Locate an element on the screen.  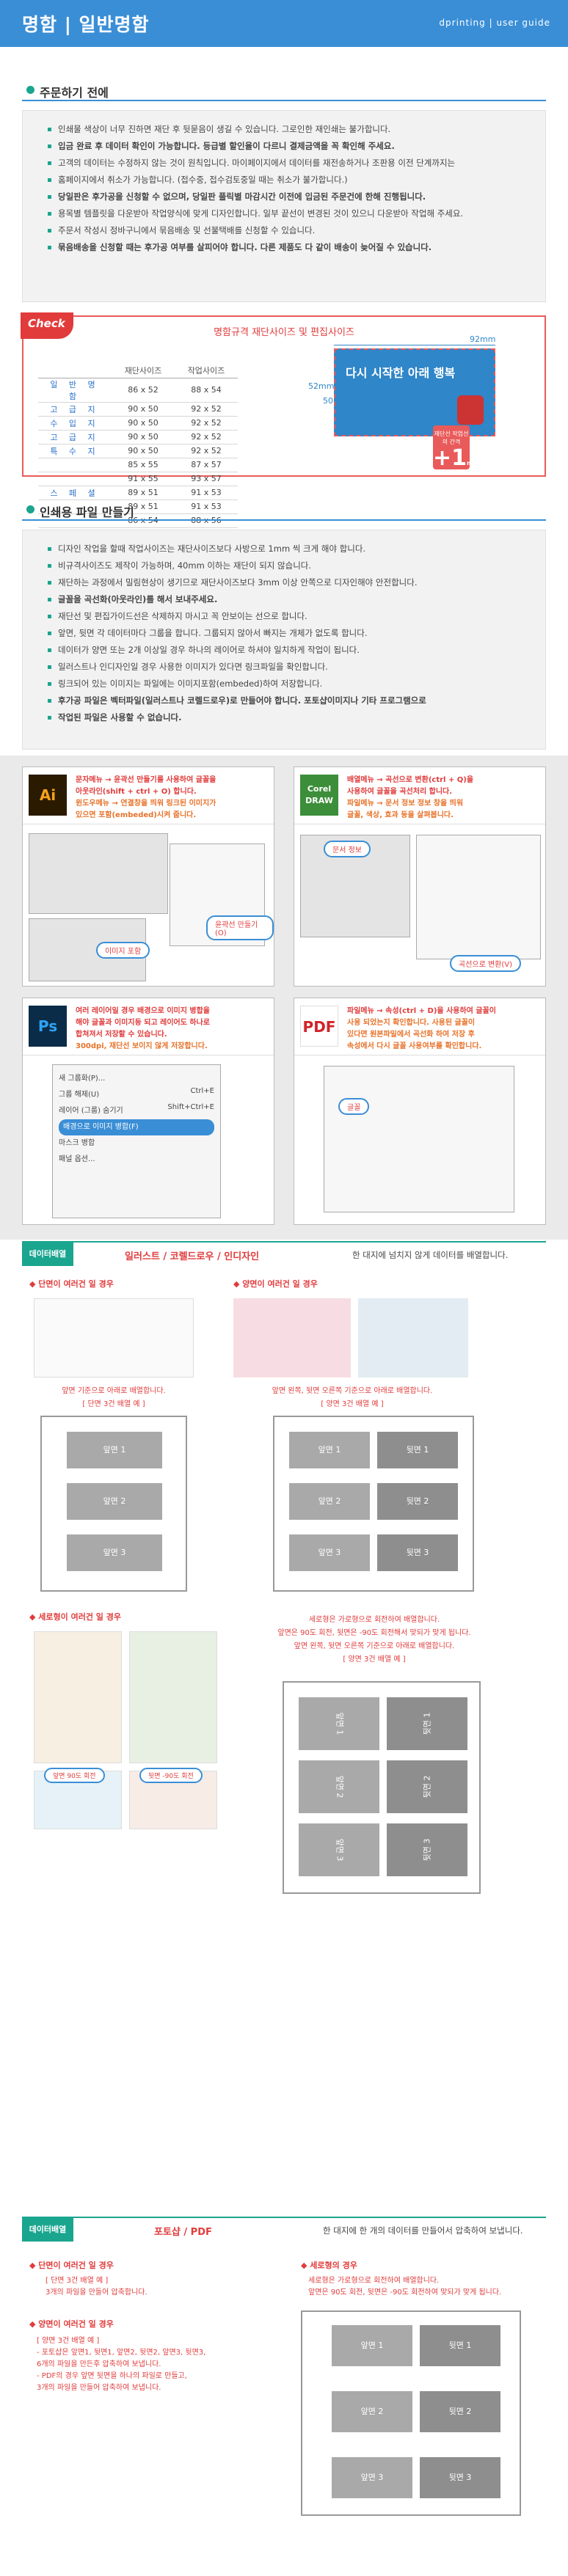
note-item: 비규격사이즈도 제작이 가능하며, 40mm 이하는 재단이 되지 않습니다. is located at coordinates (291, 565).